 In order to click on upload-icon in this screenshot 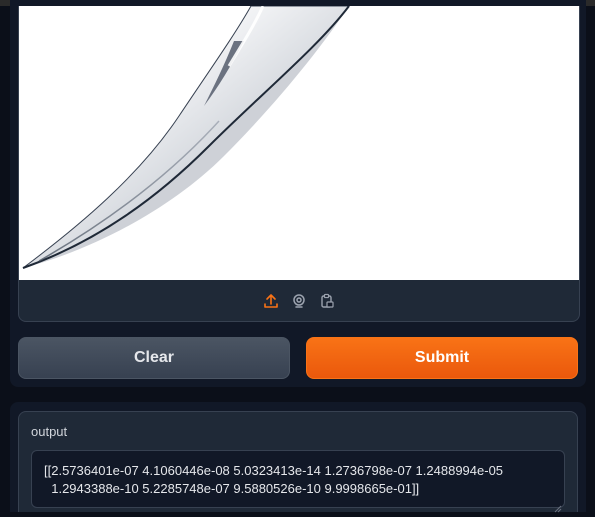, I will do `click(271, 301)`.